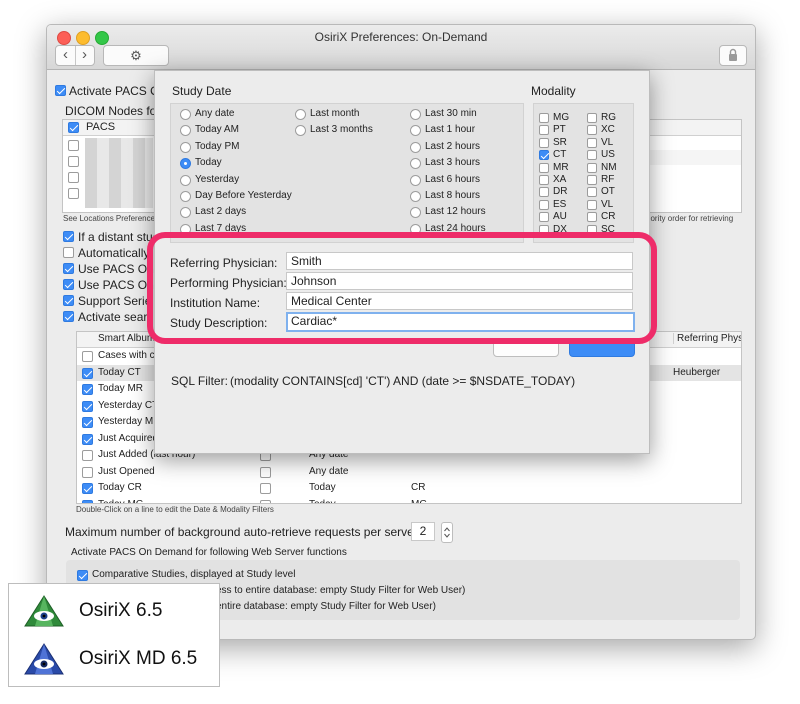 Image resolution: width=800 pixels, height=704 pixels. I want to click on activate-pacs-label: Activate PACS O, so click(114, 91).